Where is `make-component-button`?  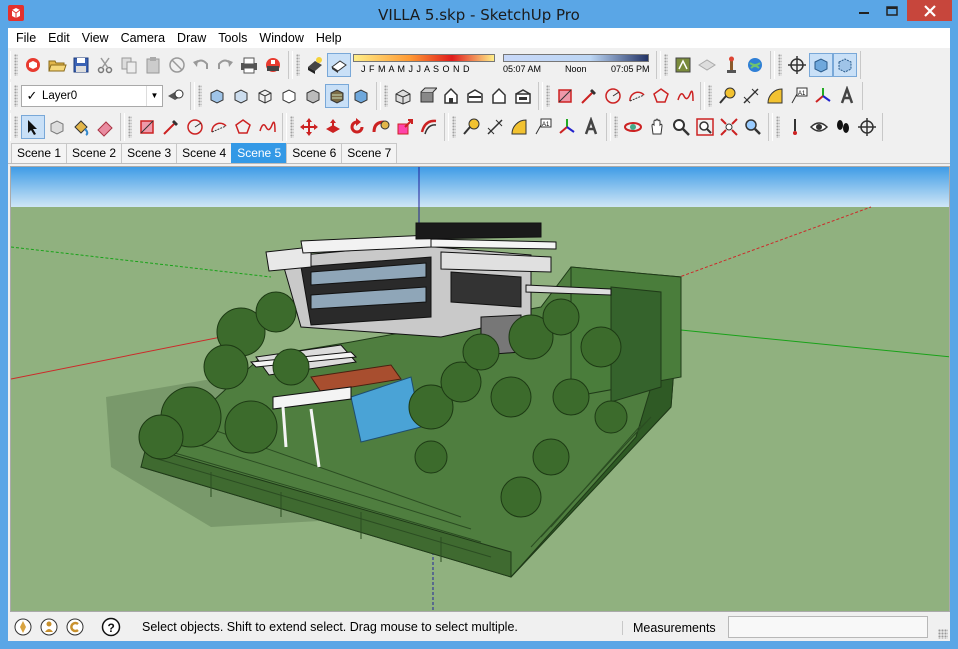 make-component-button is located at coordinates (57, 127).